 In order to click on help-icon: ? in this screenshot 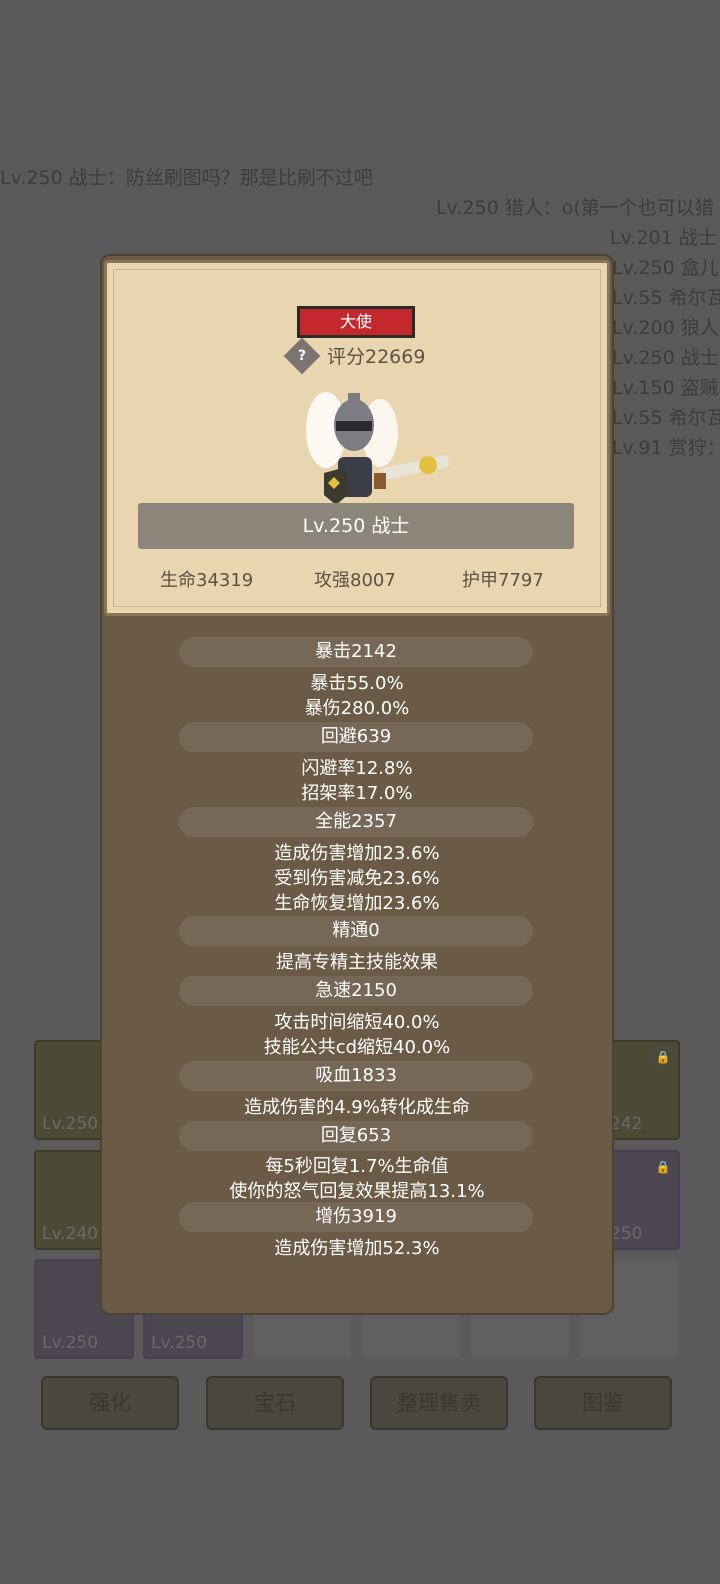, I will do `click(302, 356)`.